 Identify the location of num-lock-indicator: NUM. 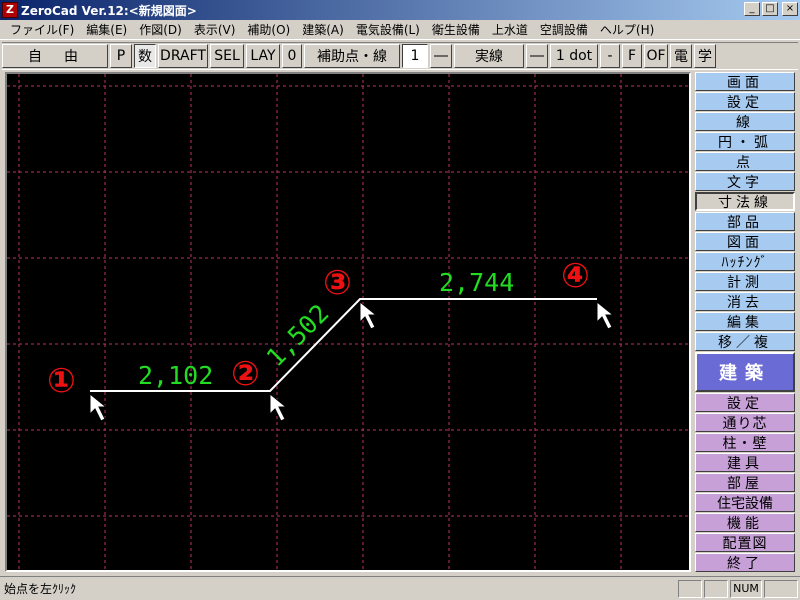
(746, 588).